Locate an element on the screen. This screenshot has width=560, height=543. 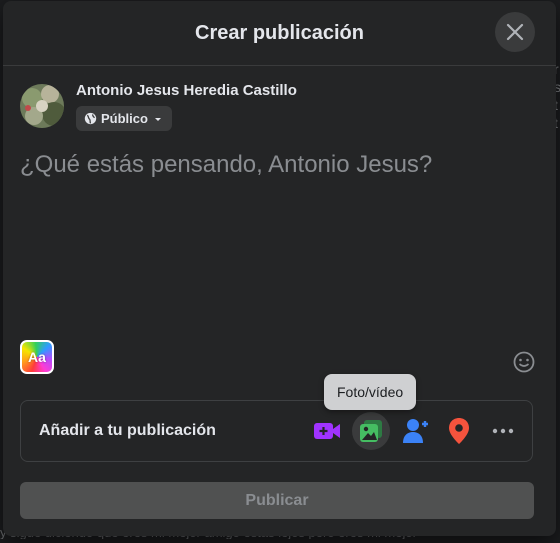
close-button is located at coordinates (515, 32).